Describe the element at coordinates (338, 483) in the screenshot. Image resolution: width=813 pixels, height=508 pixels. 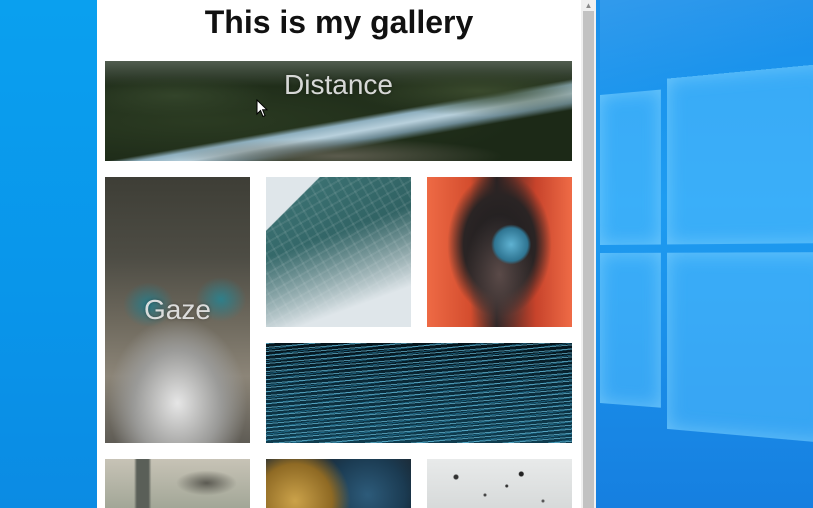
I see `gallery-tile-gold` at that location.